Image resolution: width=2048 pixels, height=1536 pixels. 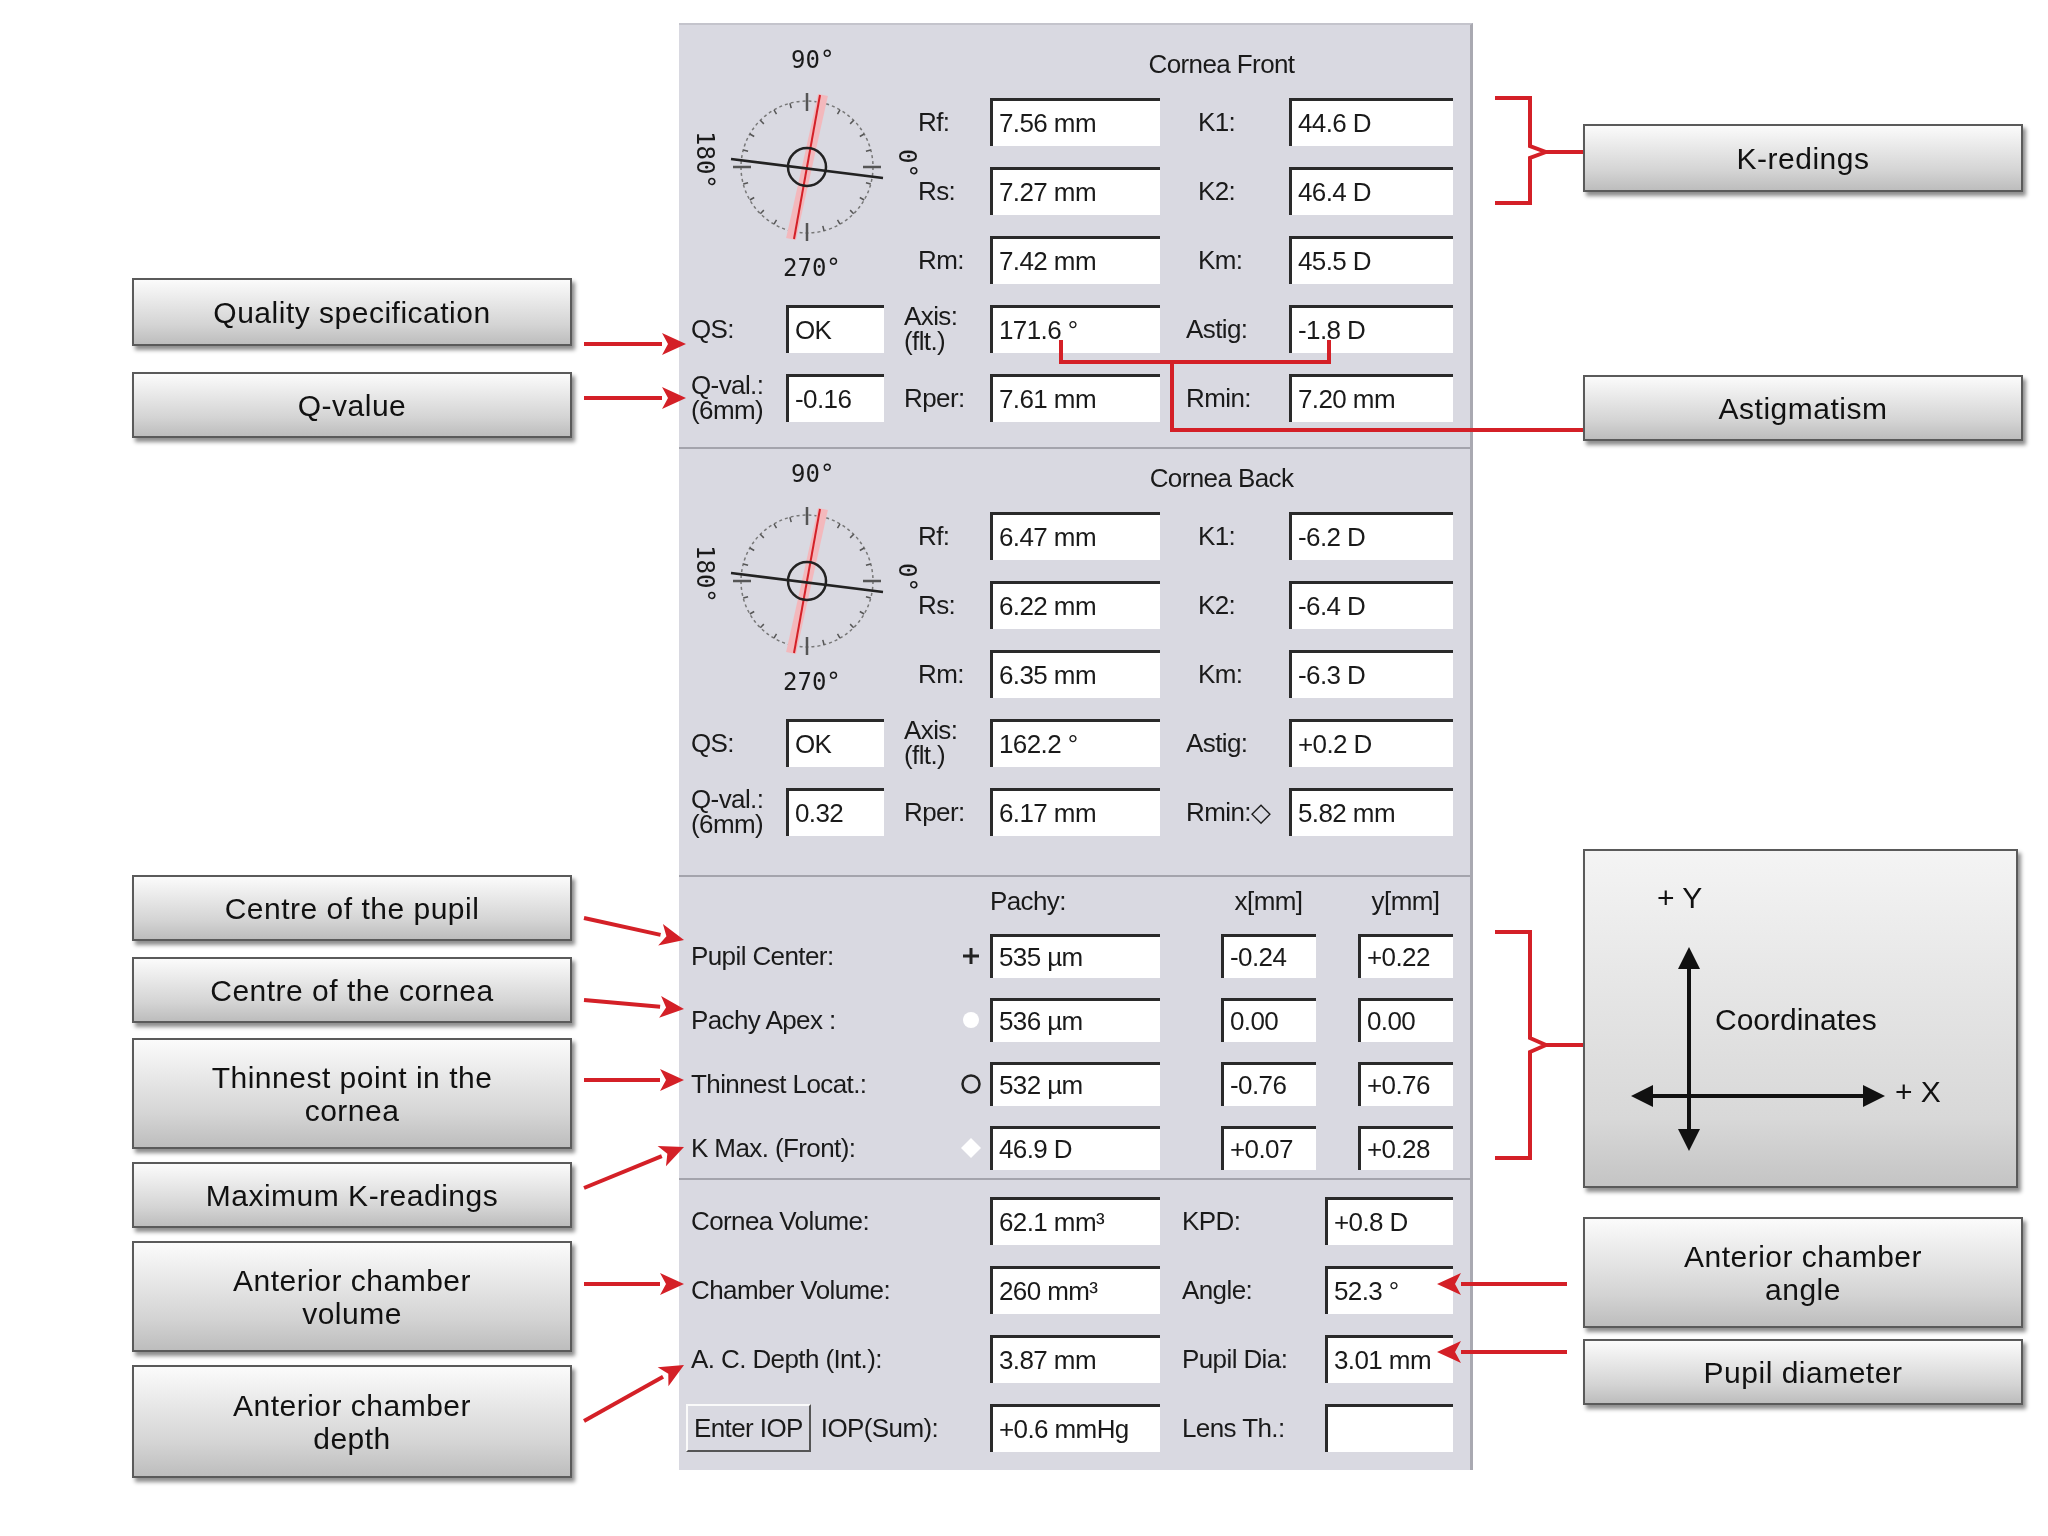 What do you see at coordinates (352, 1093) in the screenshot?
I see `callout-label: Thinnest point in the cornea` at bounding box center [352, 1093].